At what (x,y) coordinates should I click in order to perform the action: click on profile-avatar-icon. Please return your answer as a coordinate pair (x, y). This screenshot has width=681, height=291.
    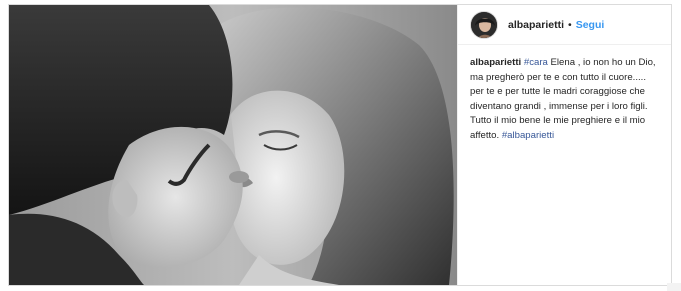
    Looking at the image, I should click on (484, 24).